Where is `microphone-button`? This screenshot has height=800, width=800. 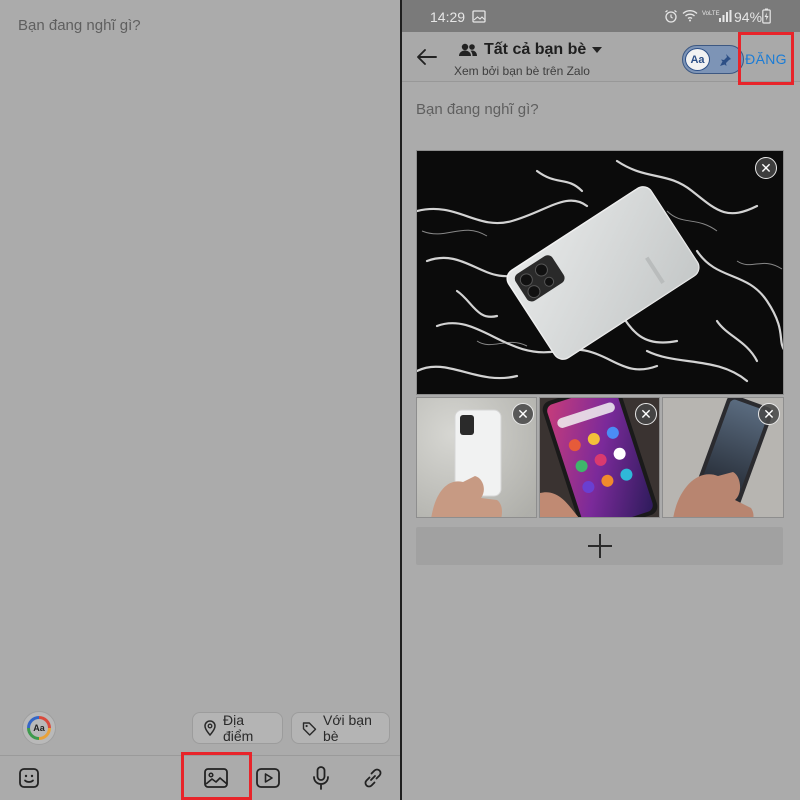
microphone-button is located at coordinates (321, 778).